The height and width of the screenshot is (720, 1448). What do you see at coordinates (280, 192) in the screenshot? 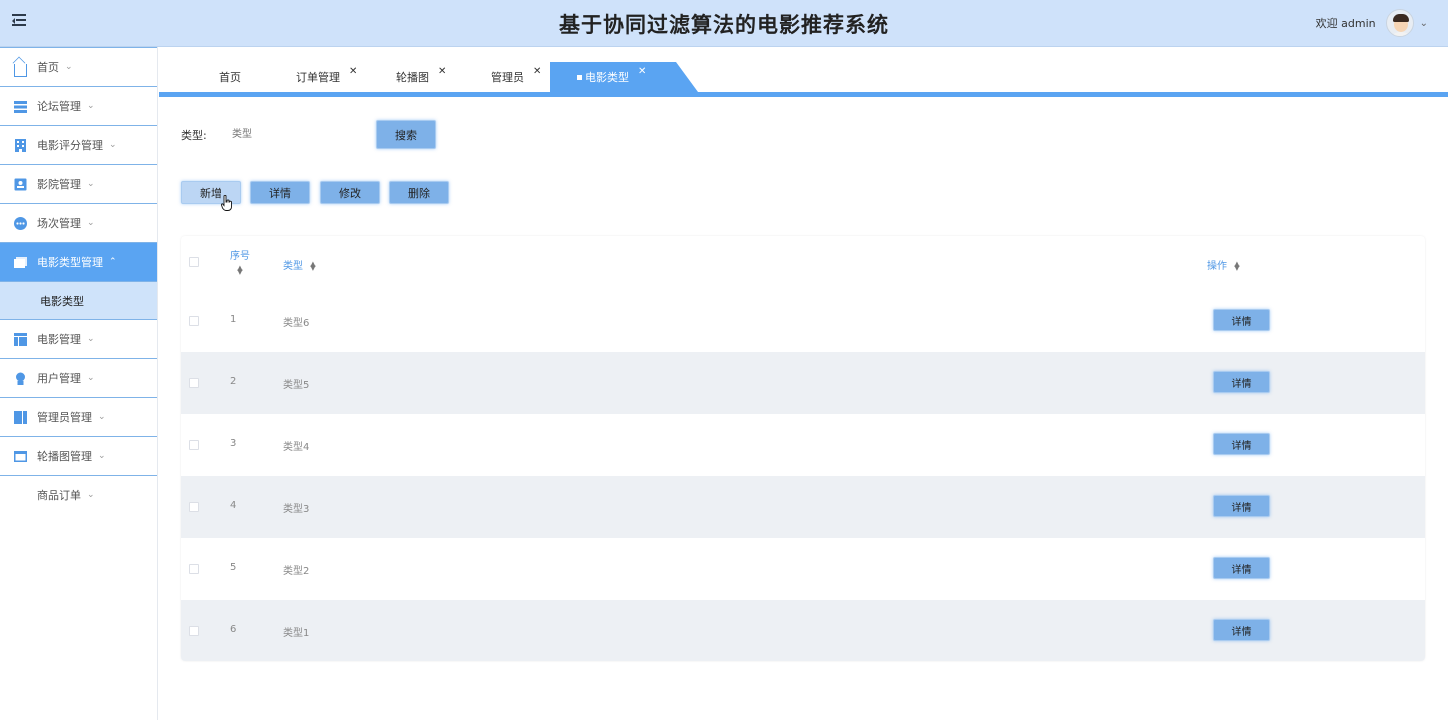
I see `detail-button: 详情` at bounding box center [280, 192].